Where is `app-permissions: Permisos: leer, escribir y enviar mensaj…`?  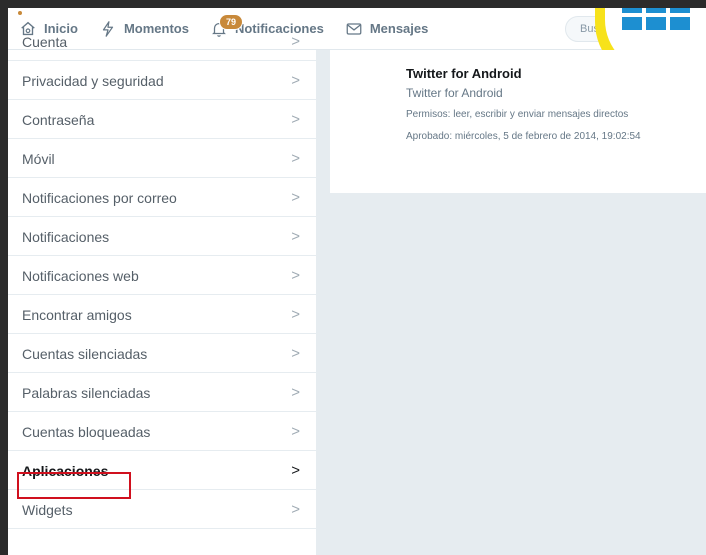 app-permissions: Permisos: leer, escribir y enviar mensaj… is located at coordinates (517, 114).